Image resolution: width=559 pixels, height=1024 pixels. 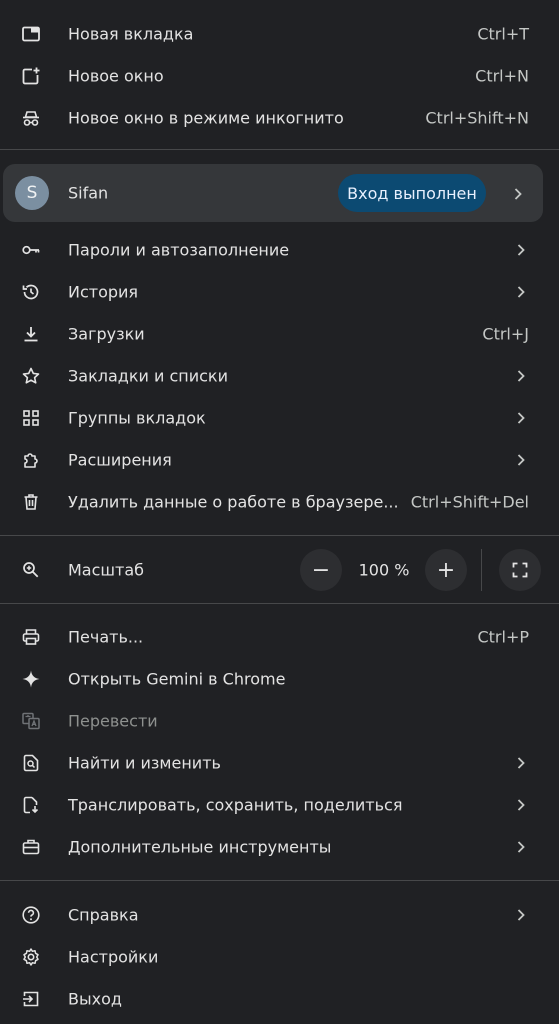 What do you see at coordinates (279, 957) in the screenshot?
I see `menu-item-settings: Настройки` at bounding box center [279, 957].